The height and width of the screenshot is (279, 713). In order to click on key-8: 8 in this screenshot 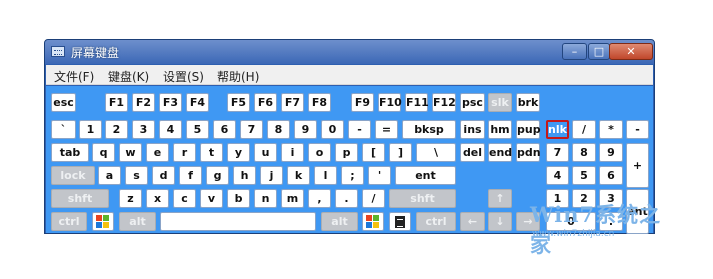, I will do `click(278, 129)`.